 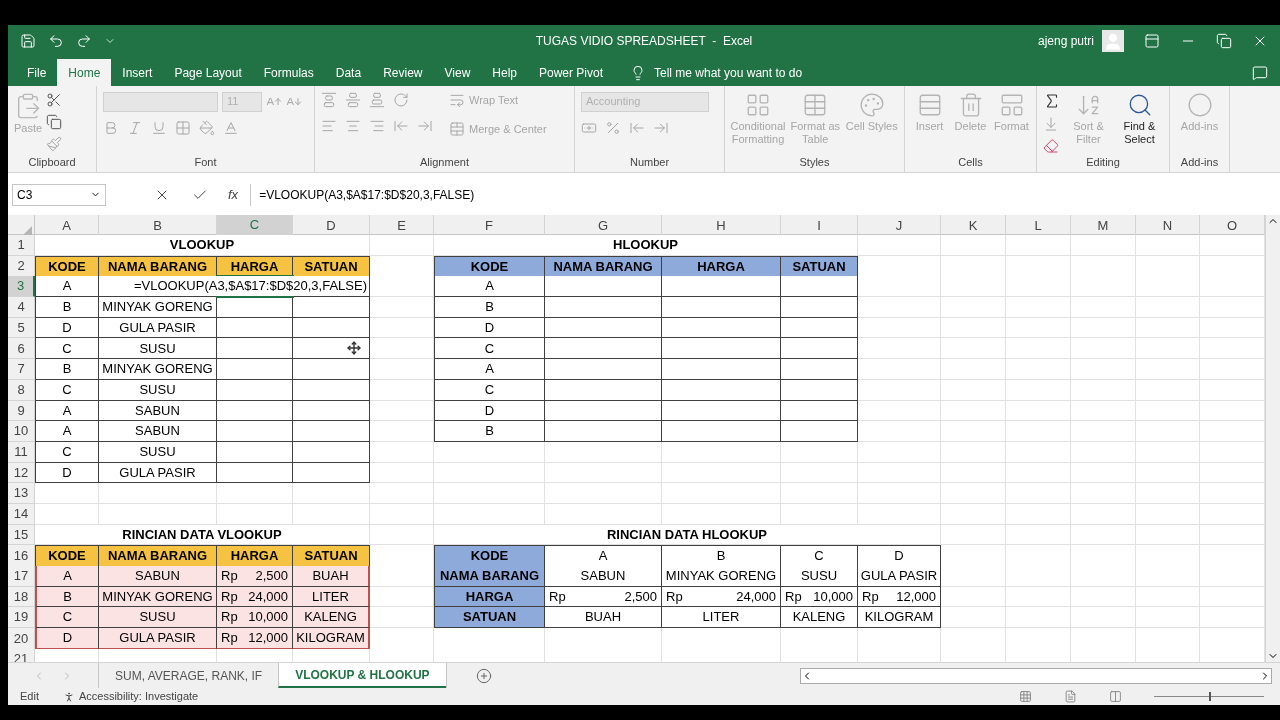 I want to click on align-center-icon, so click(x=353, y=126).